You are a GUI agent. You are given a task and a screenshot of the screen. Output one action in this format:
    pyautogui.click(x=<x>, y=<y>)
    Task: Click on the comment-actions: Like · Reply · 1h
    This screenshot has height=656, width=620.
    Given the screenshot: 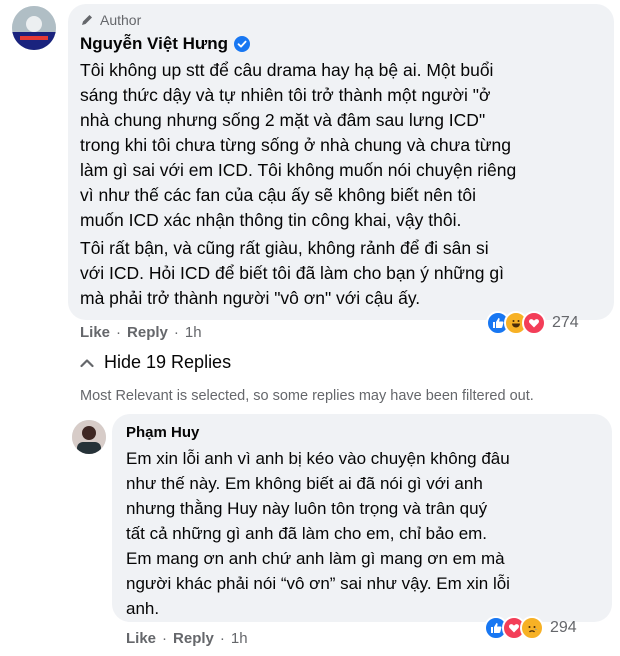 What is the action you would take?
    pyautogui.click(x=141, y=332)
    